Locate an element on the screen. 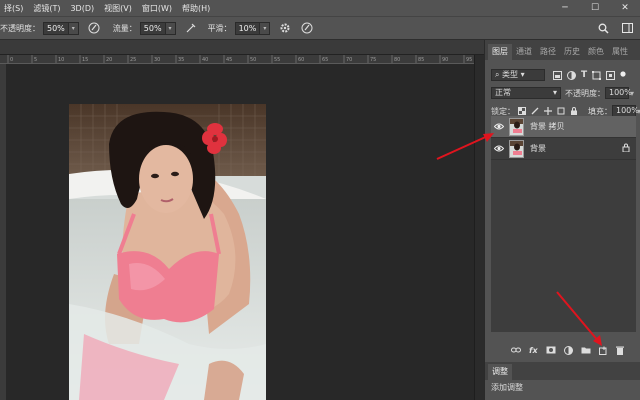 The height and width of the screenshot is (400, 640). adjustment-filter-icon is located at coordinates (571, 75).